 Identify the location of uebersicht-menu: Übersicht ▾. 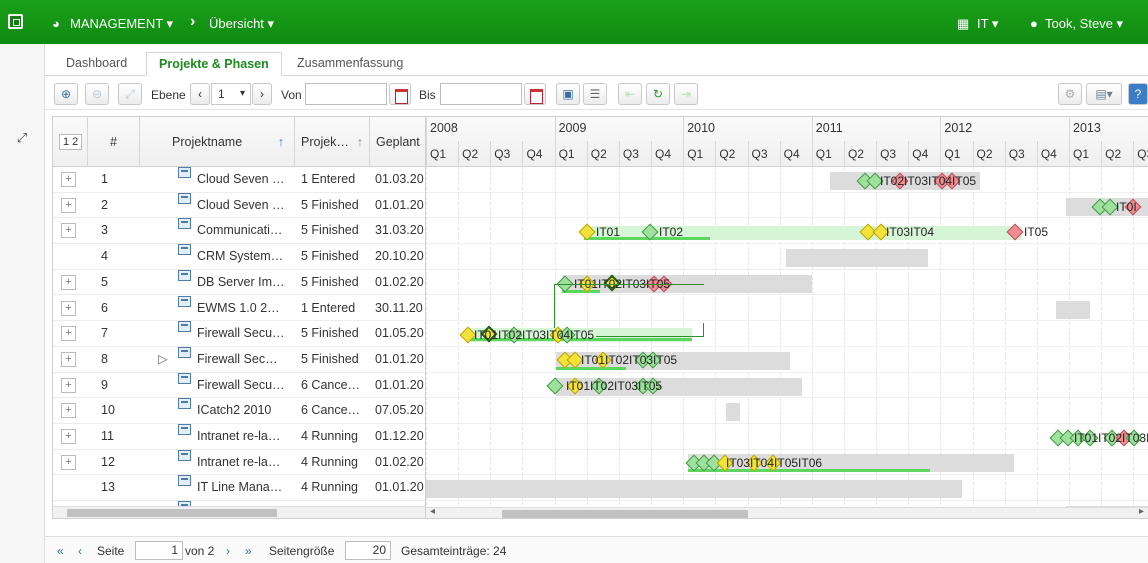
(241, 24).